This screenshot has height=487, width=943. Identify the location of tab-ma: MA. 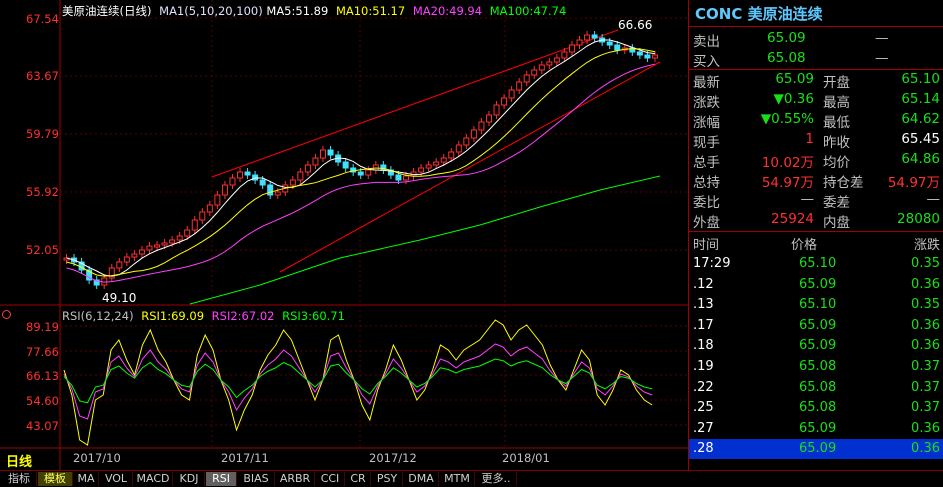
(86, 479).